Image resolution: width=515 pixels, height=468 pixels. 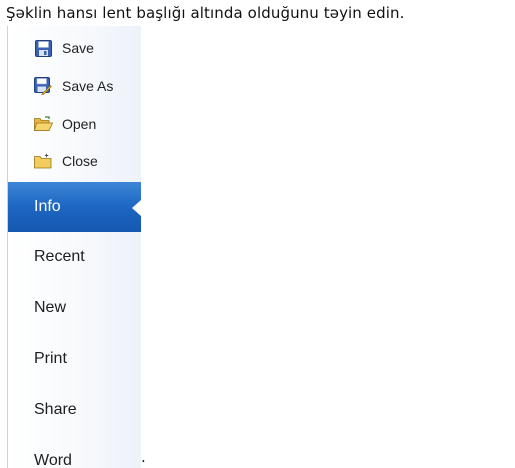 What do you see at coordinates (88, 86) in the screenshot?
I see `save-as-label: Save As` at bounding box center [88, 86].